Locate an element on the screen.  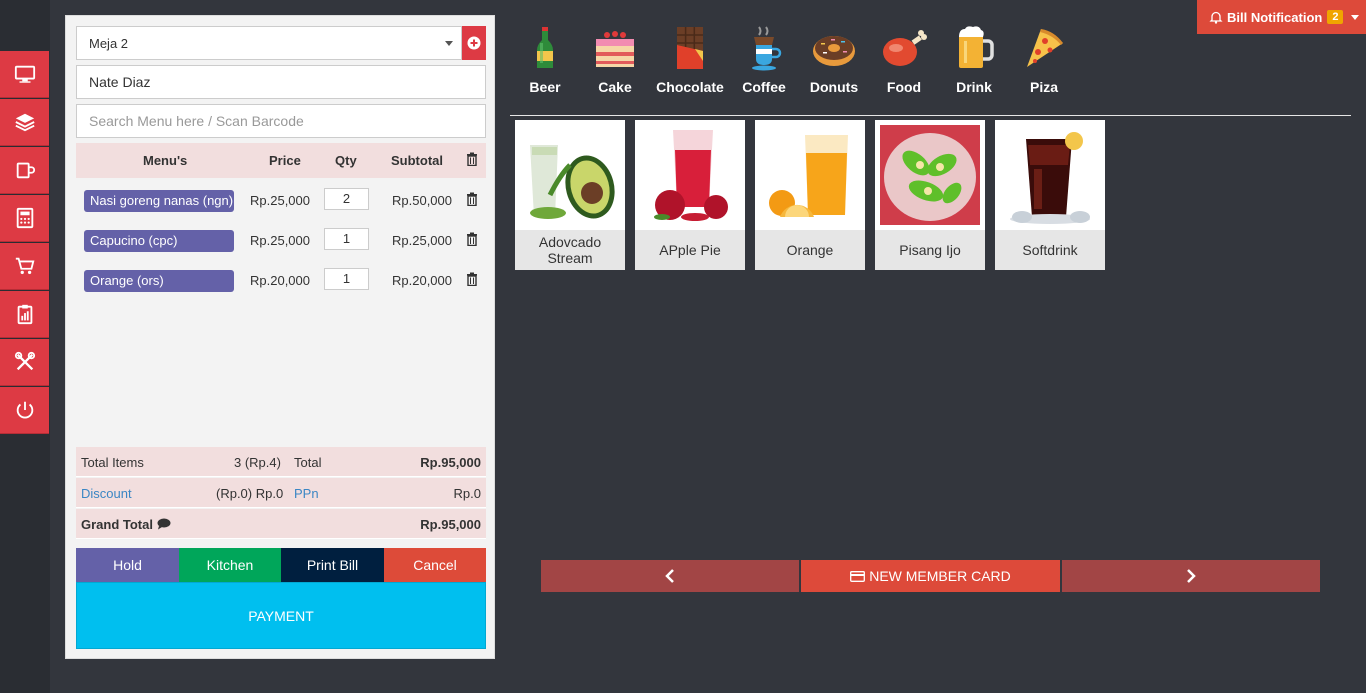
new-member-card-label: NEW MEMBER CARD is located at coordinates (940, 576).